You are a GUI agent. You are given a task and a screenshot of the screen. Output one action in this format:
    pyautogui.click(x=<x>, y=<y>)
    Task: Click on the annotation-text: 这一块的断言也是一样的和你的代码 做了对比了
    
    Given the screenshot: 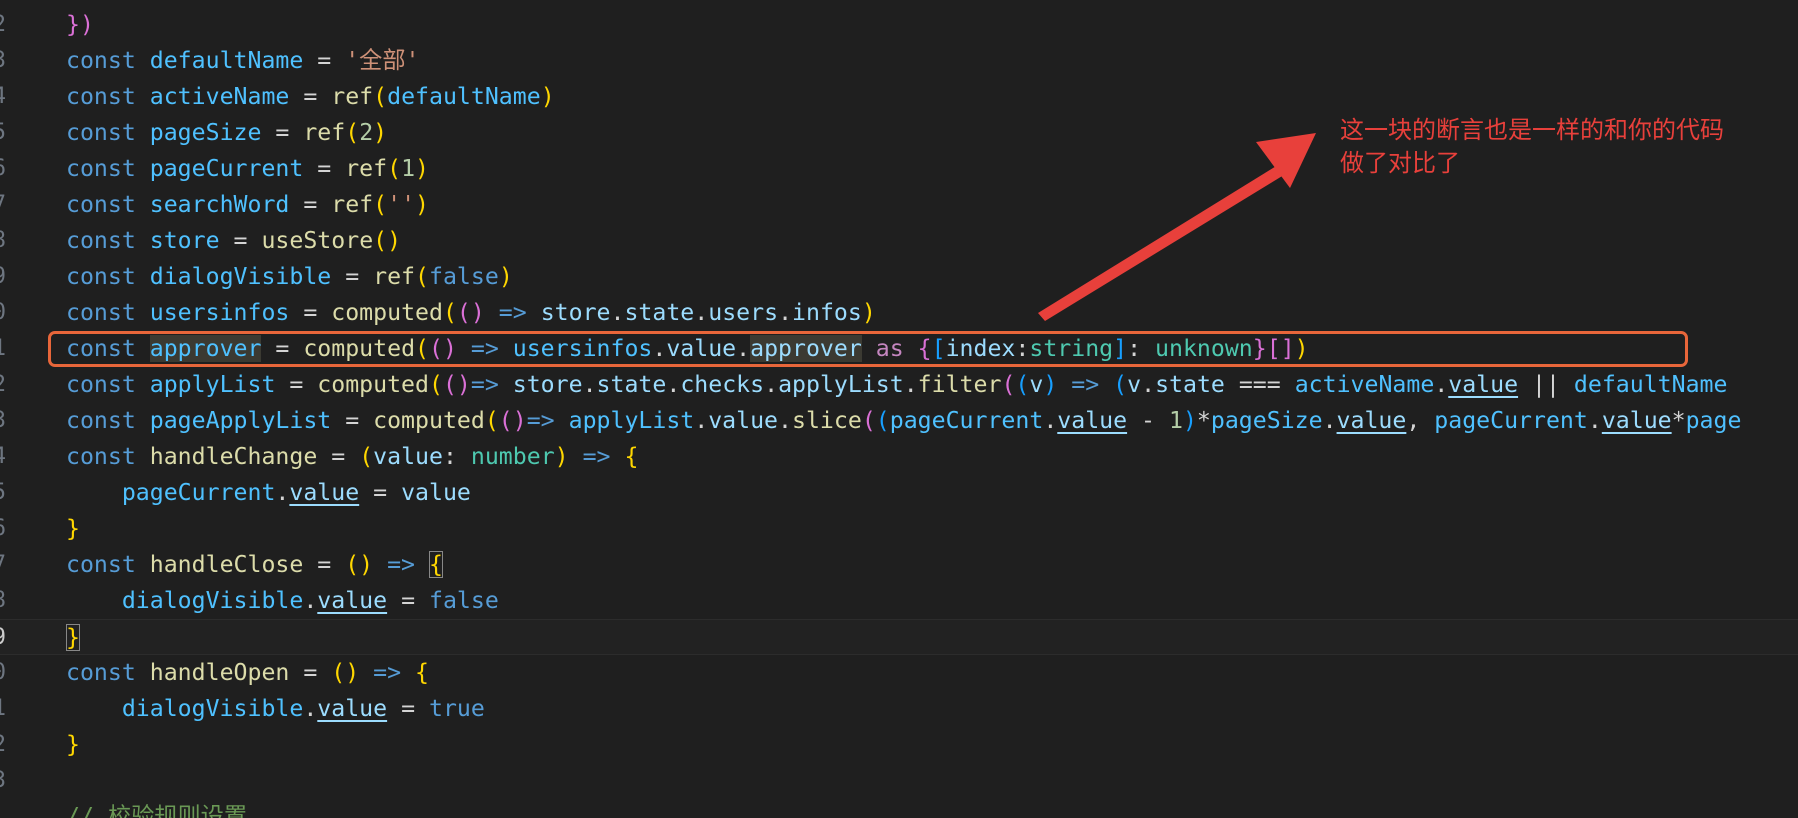 What is the action you would take?
    pyautogui.click(x=1569, y=147)
    